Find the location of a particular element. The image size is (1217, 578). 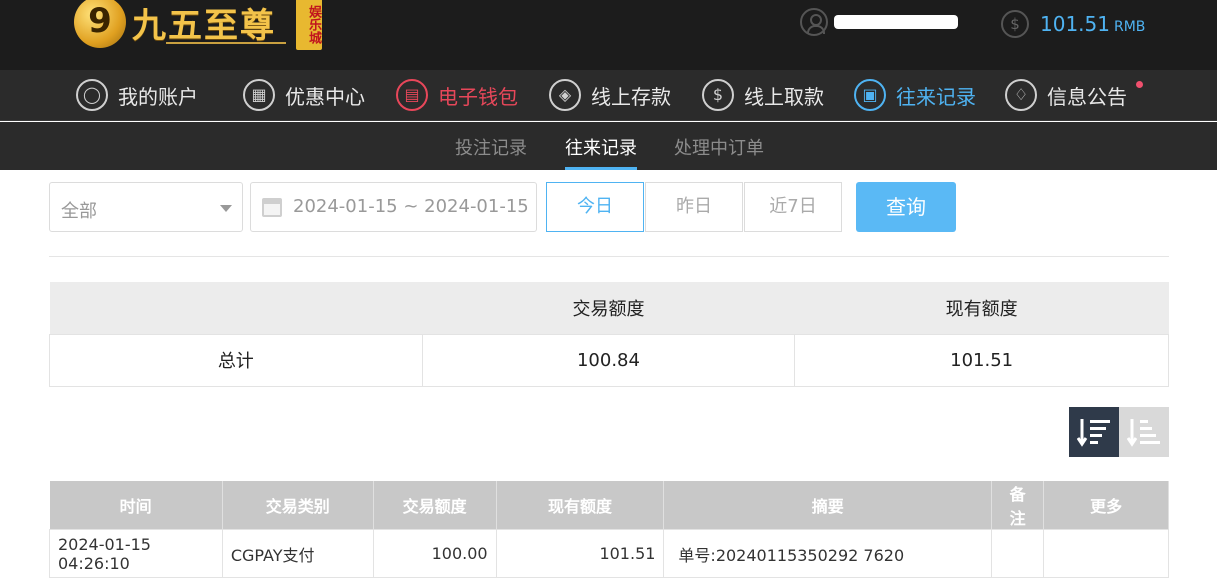

dollar-coin-icon: $ is located at coordinates (1015, 24).